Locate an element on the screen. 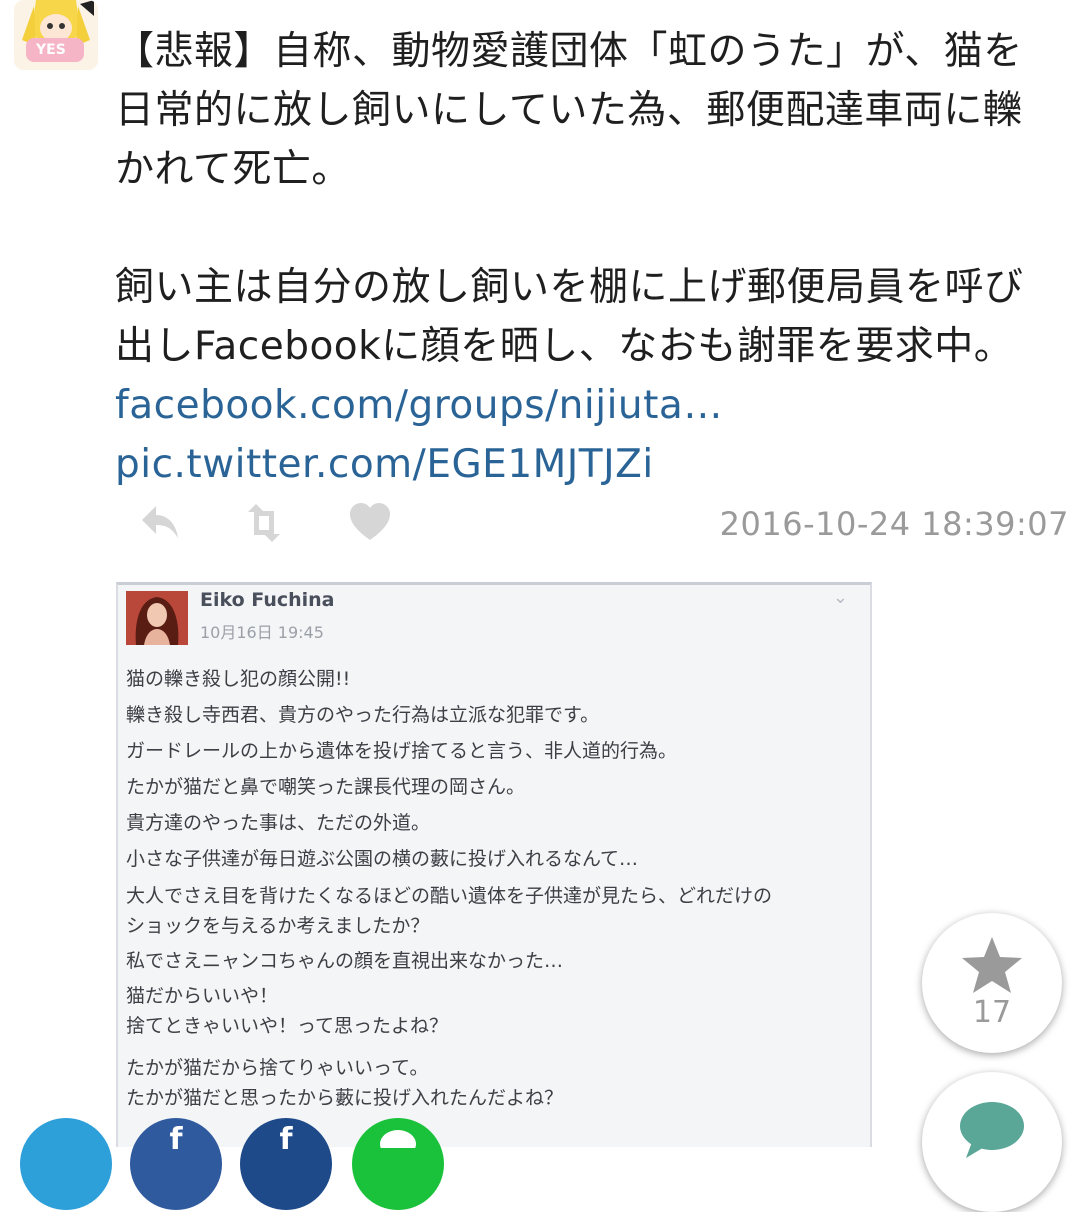  favorite-button: 17 is located at coordinates (992, 983).